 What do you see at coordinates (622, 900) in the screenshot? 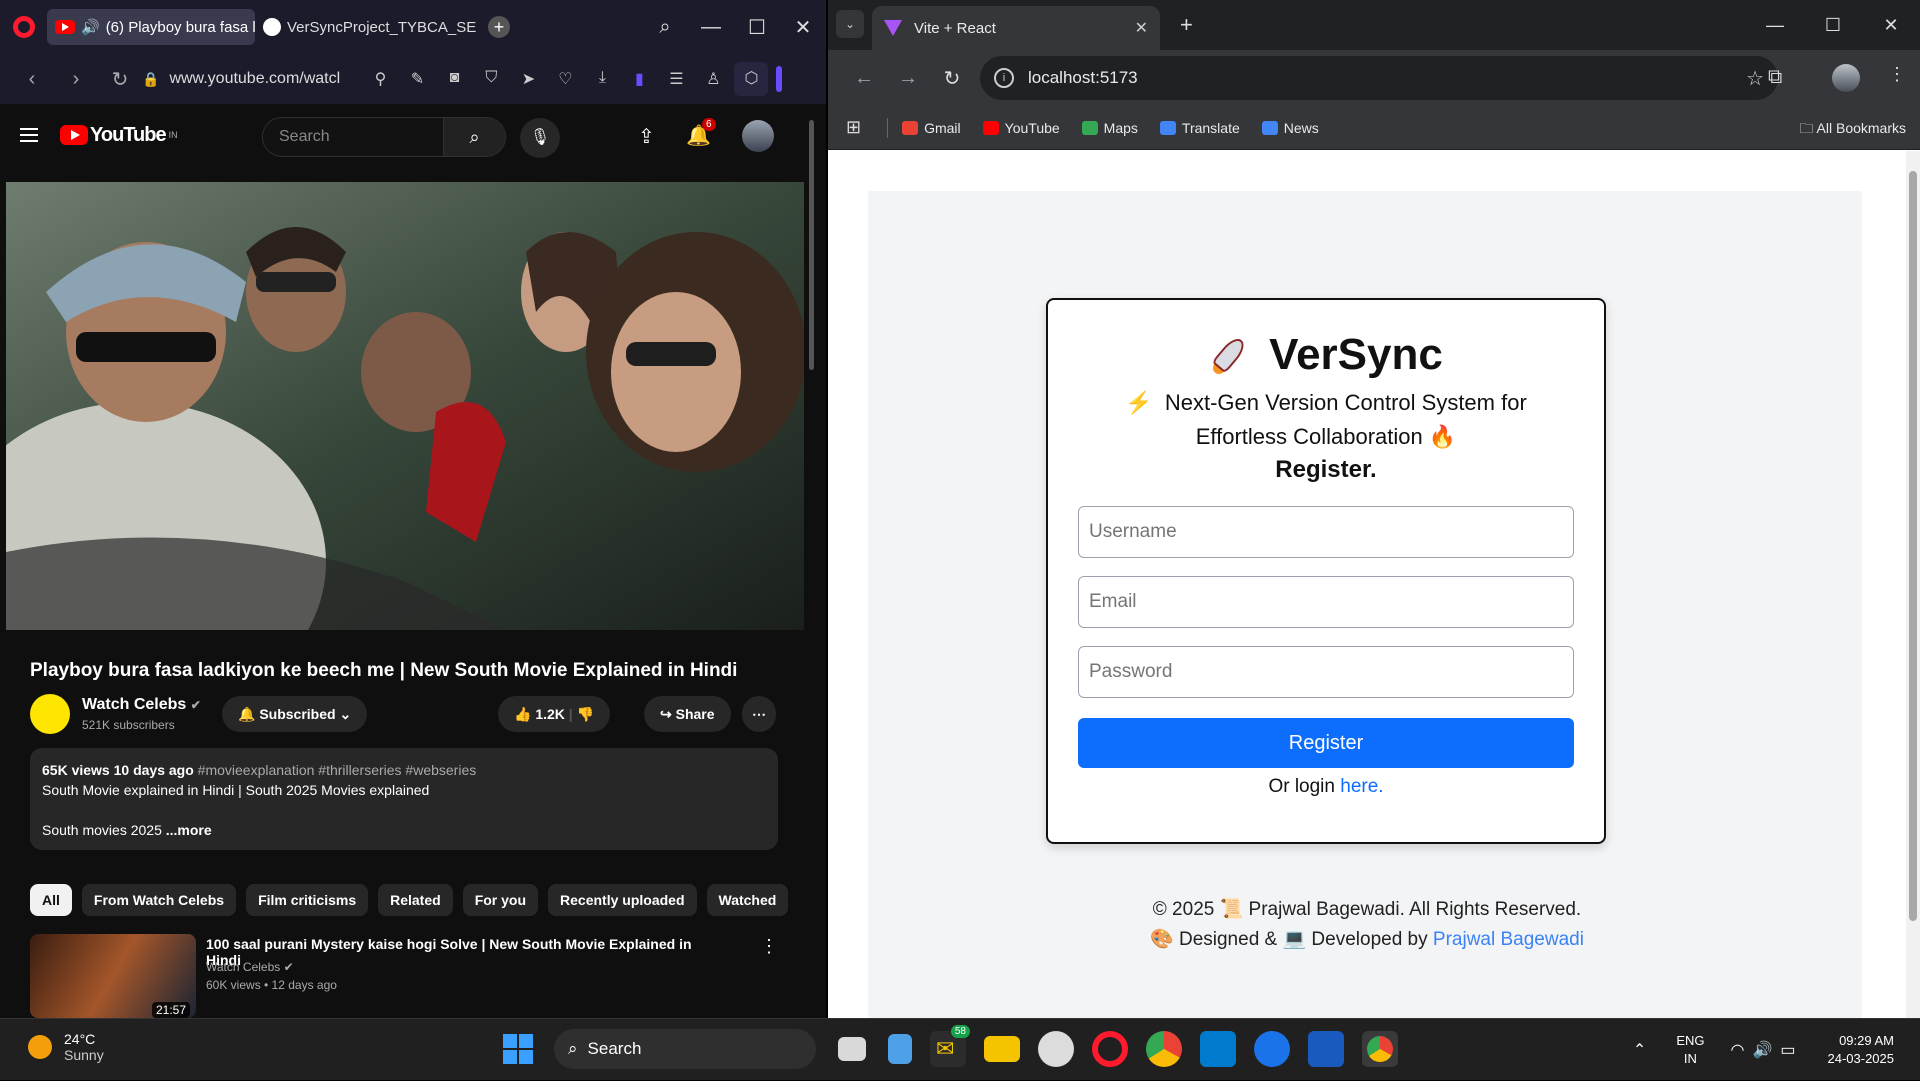
I see `chip-recently-uploaded: Recently uploaded` at bounding box center [622, 900].